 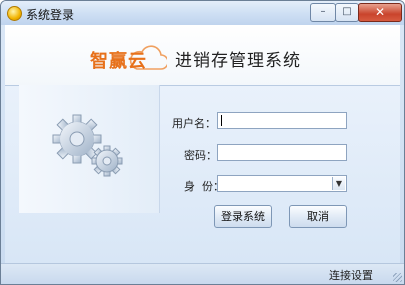 What do you see at coordinates (282, 152) in the screenshot?
I see `password-input` at bounding box center [282, 152].